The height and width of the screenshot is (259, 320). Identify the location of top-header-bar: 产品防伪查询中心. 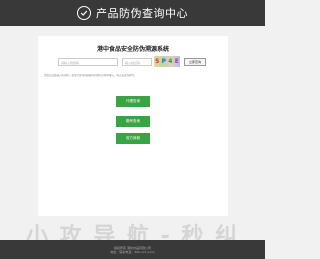
(132, 13).